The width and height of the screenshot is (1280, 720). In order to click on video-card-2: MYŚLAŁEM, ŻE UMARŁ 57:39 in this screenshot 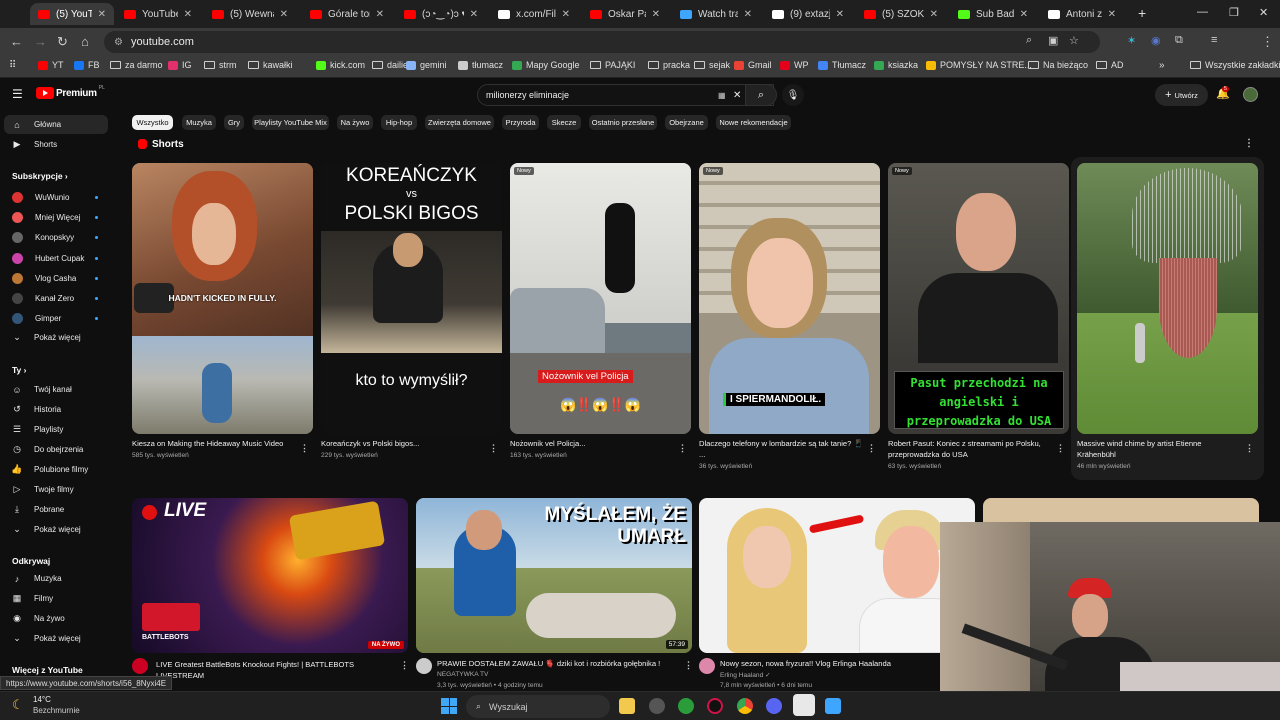, I will do `click(554, 575)`.